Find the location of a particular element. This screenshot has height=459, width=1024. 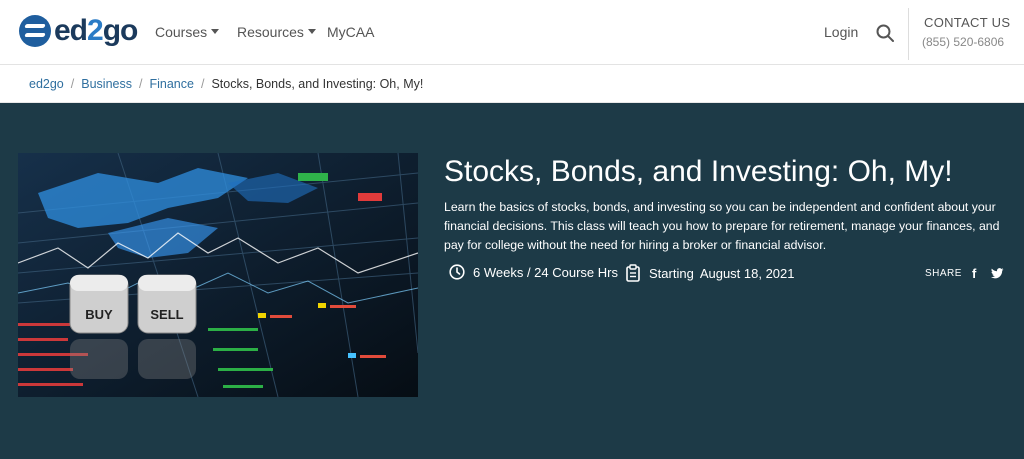

logo-icon is located at coordinates (35, 31).